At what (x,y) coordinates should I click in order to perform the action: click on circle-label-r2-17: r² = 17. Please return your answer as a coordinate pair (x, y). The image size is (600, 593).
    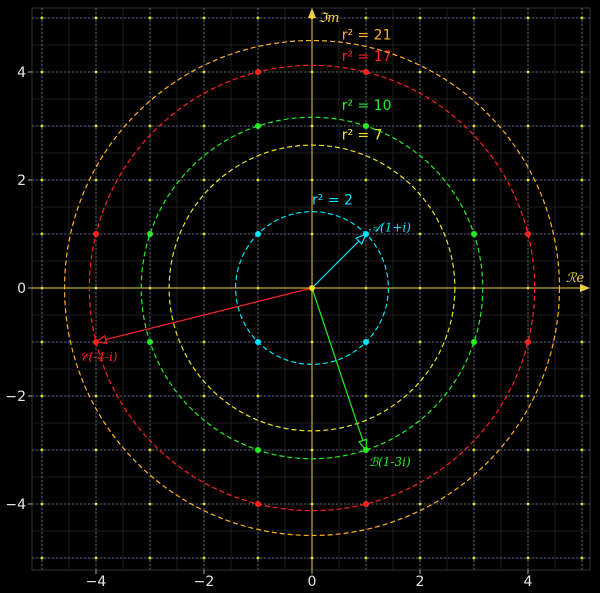
    Looking at the image, I should click on (367, 57).